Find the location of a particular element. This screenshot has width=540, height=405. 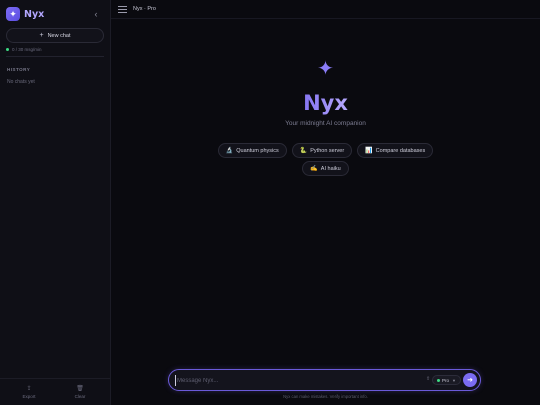

sparkle-icon: ✦ is located at coordinates (325, 69).